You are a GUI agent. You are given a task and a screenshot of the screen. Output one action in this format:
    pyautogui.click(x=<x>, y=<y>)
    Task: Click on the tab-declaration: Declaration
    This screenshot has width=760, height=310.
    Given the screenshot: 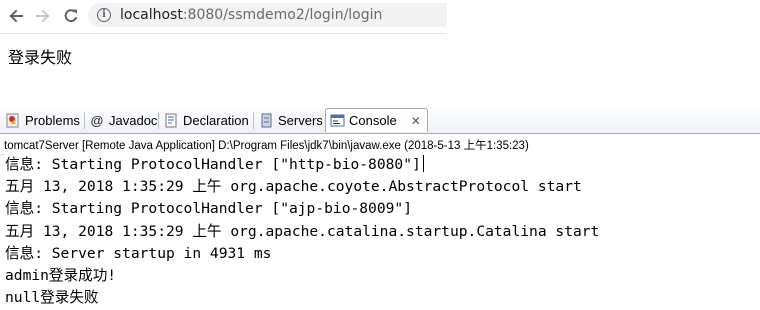 What is the action you would take?
    pyautogui.click(x=207, y=120)
    